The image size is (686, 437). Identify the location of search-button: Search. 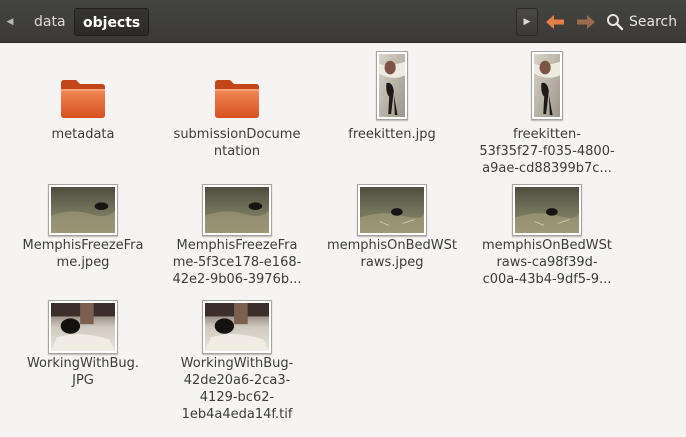
(641, 22).